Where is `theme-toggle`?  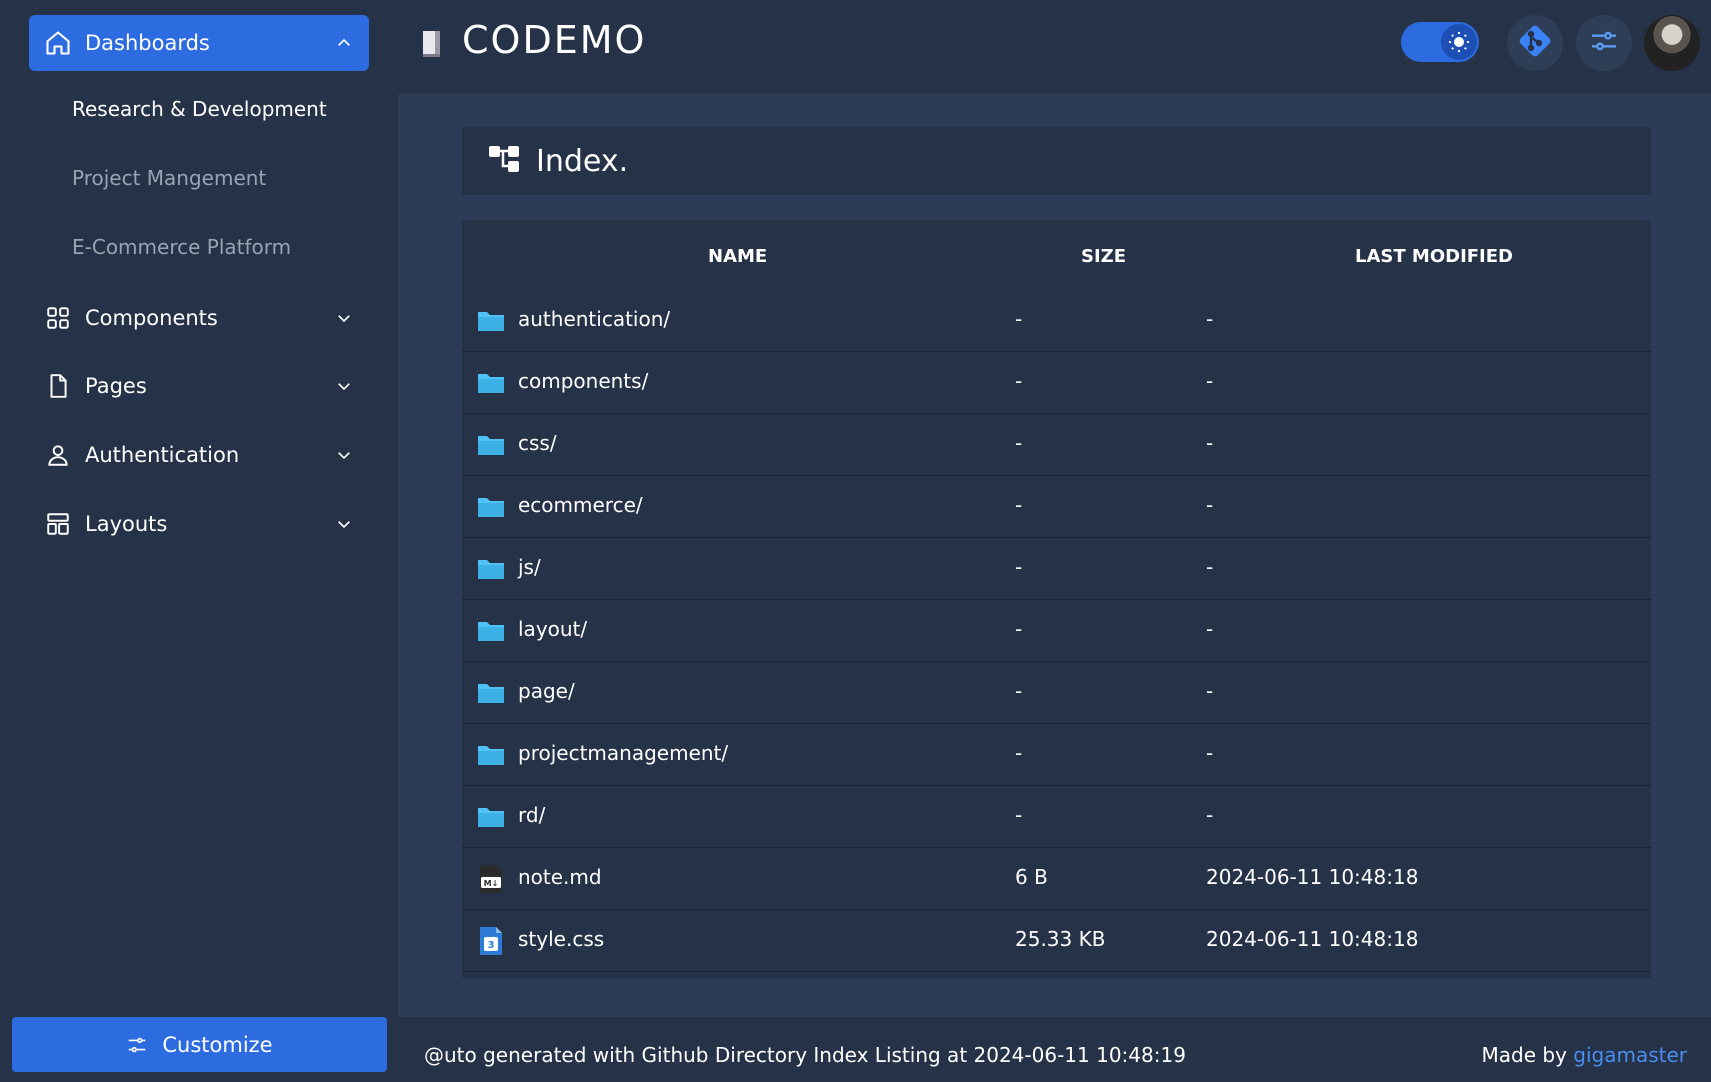
theme-toggle is located at coordinates (1440, 42).